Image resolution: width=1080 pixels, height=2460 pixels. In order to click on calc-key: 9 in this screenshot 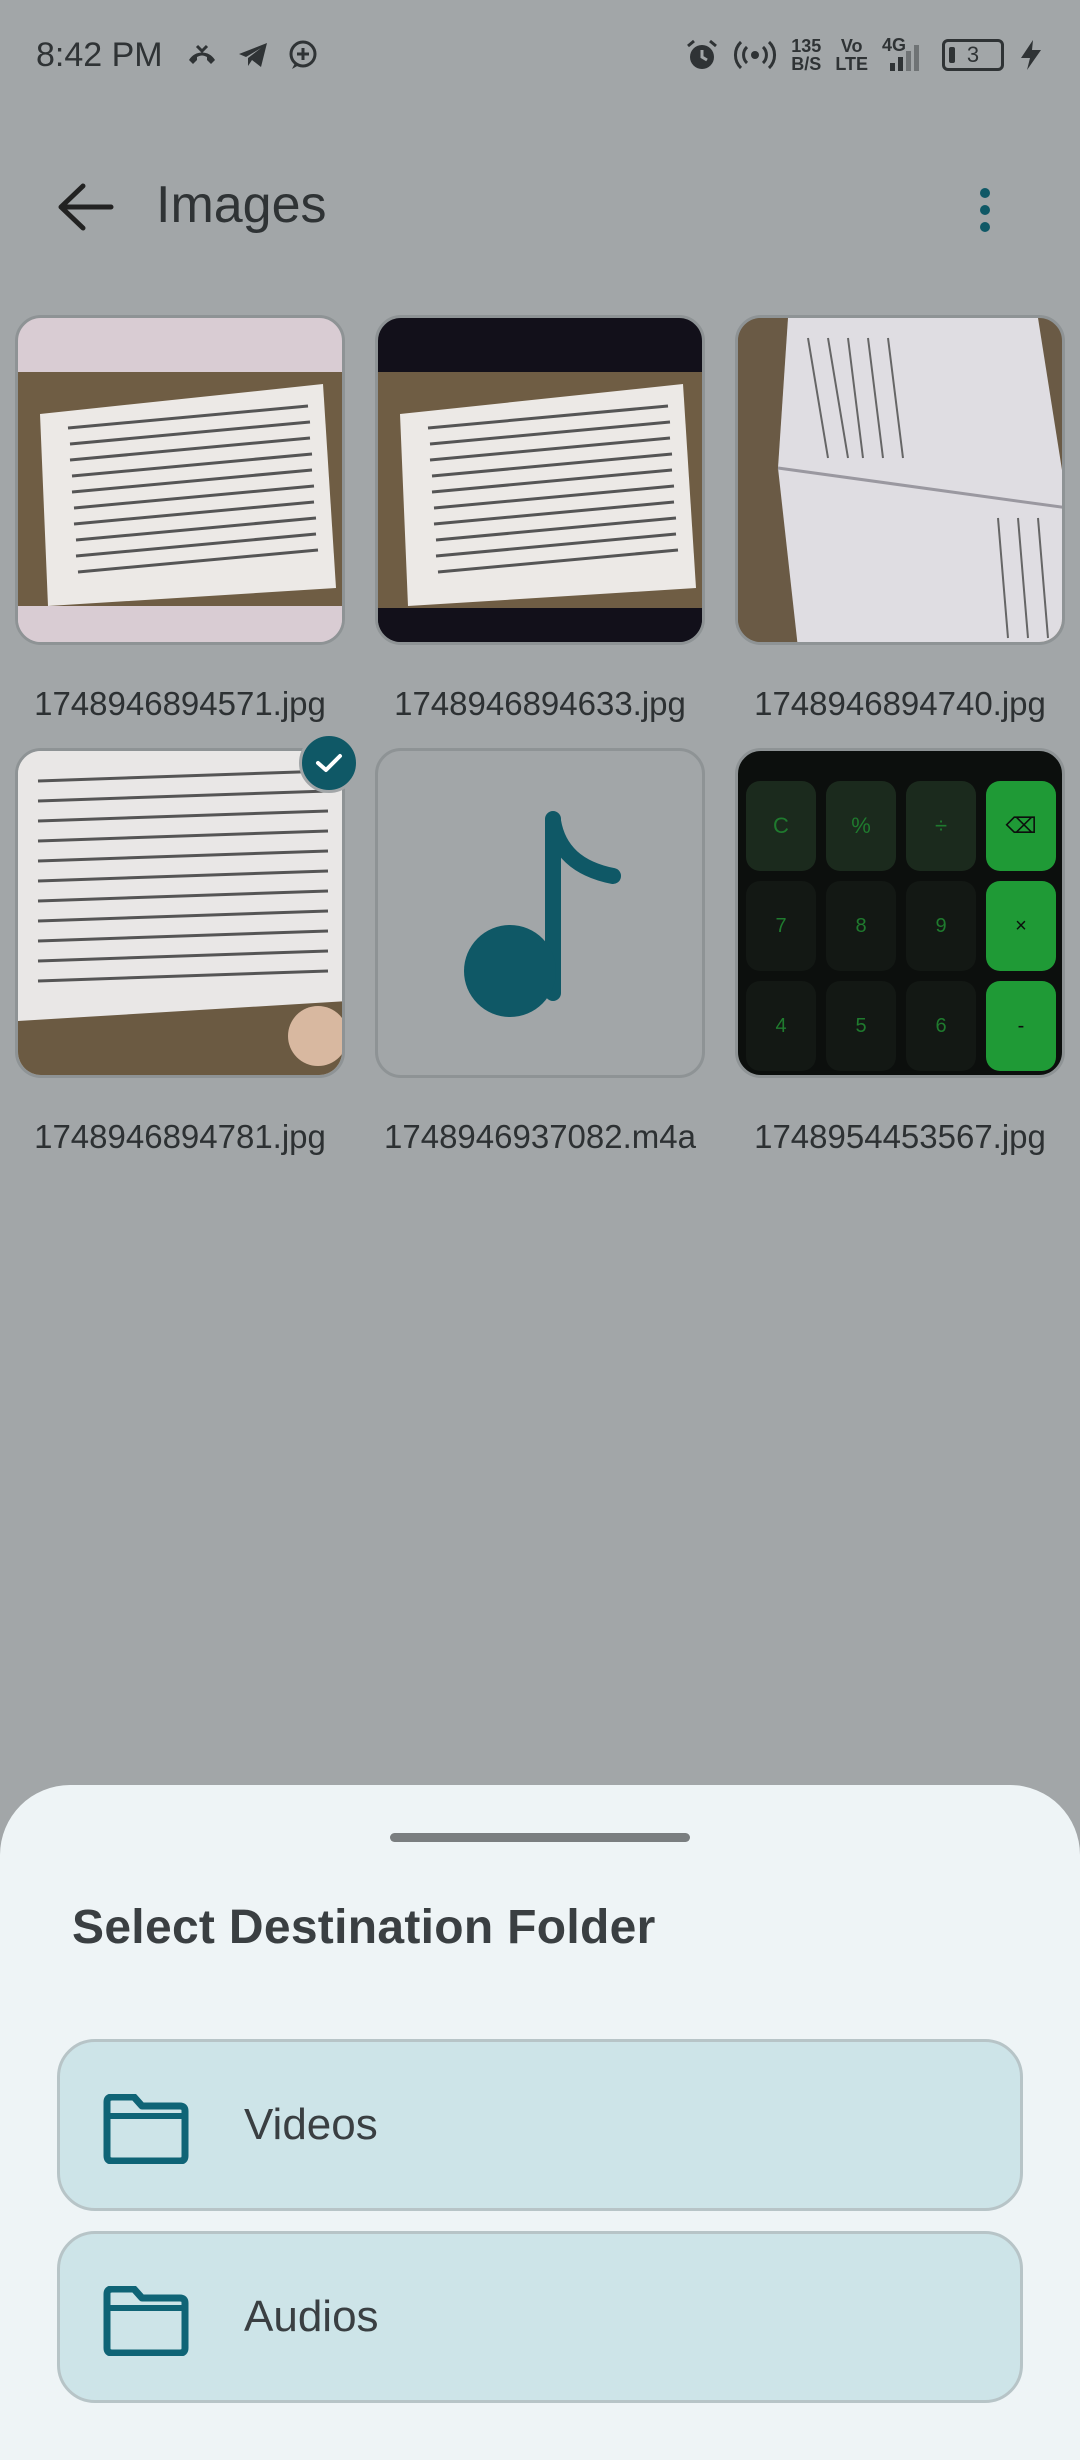, I will do `click(941, 926)`.